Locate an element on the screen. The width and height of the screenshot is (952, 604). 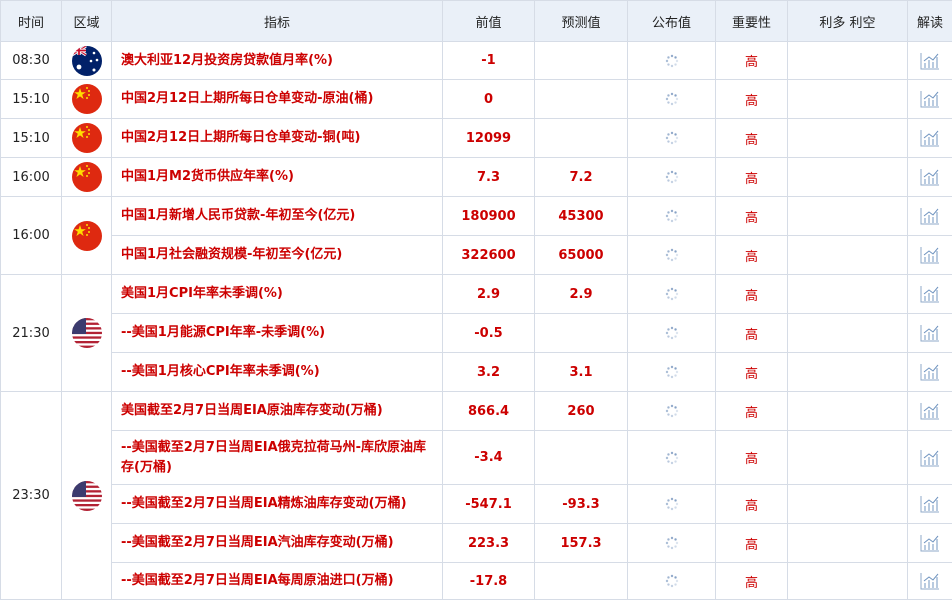
time-cell: 23:30 is located at coordinates (31, 495).